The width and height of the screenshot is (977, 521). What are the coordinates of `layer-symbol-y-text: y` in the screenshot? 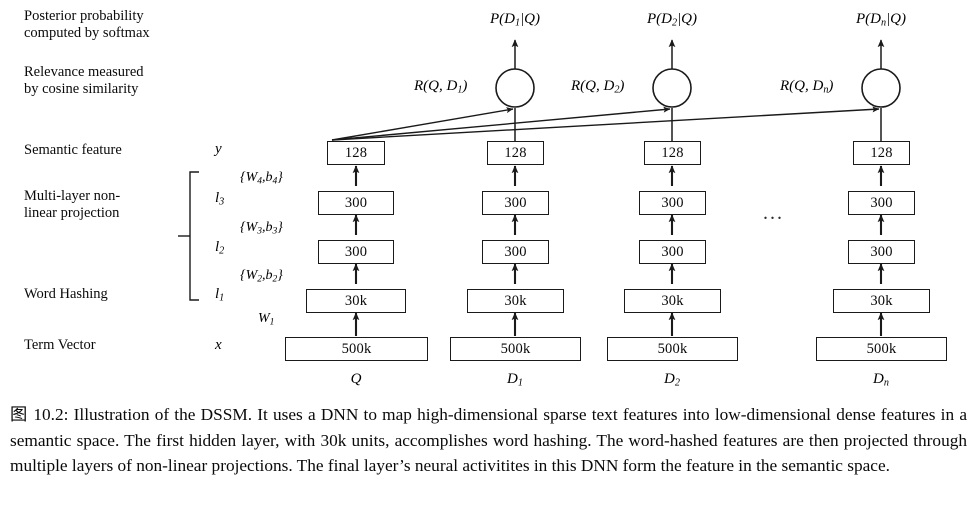 It's located at (218, 149).